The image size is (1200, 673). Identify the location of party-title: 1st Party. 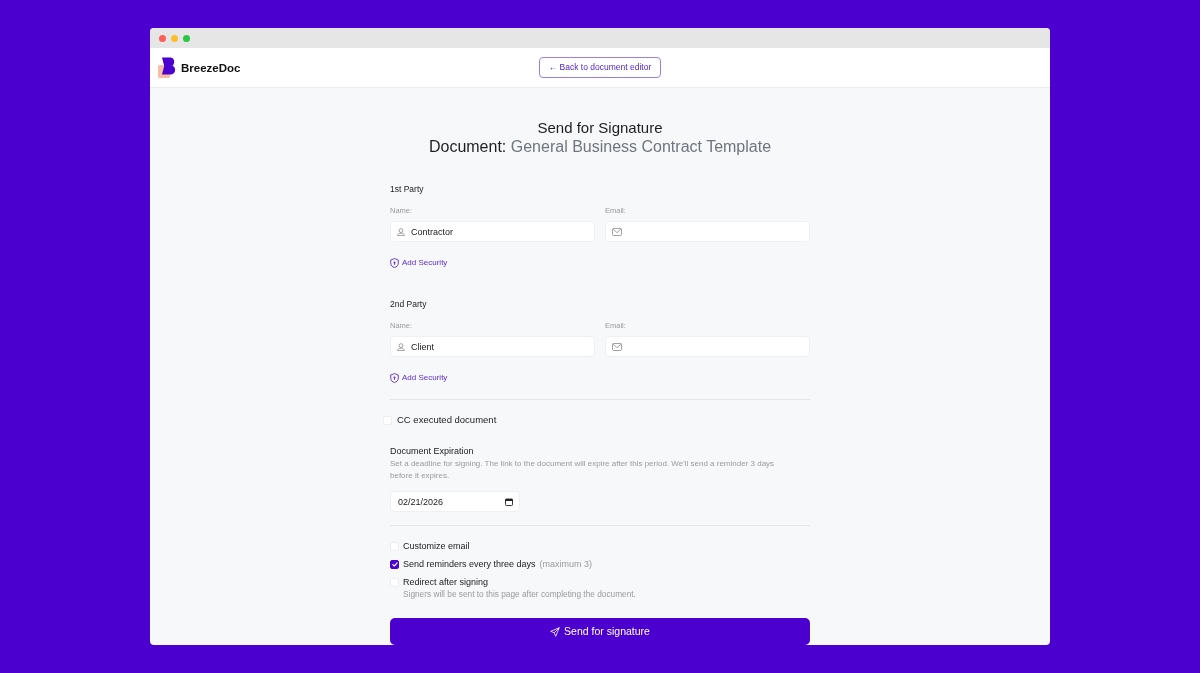
(407, 189).